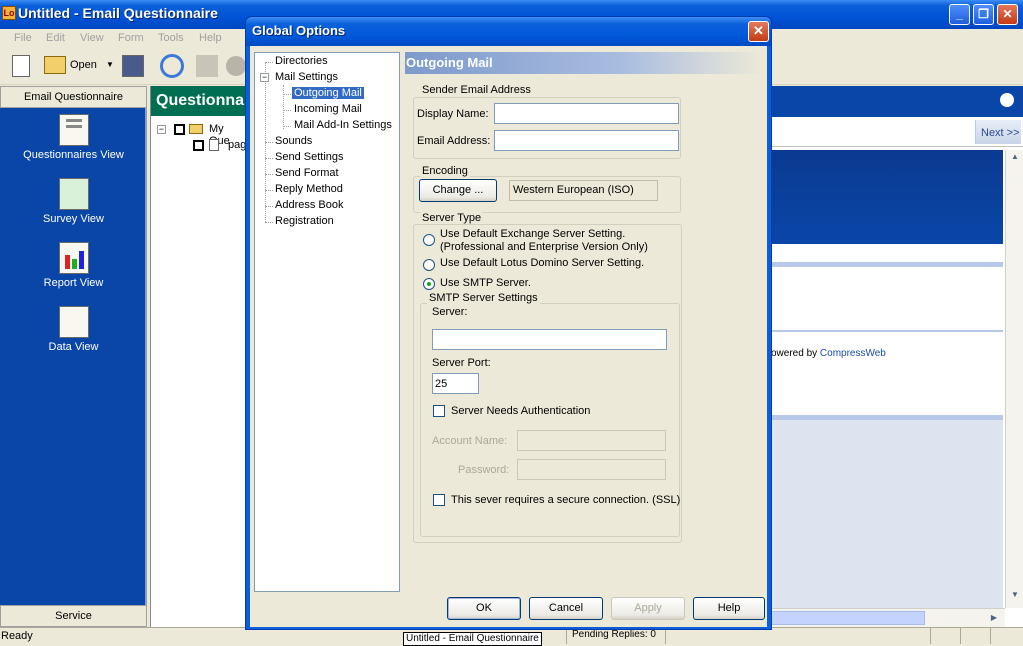 Image resolution: width=1023 pixels, height=646 pixels. What do you see at coordinates (998, 132) in the screenshot?
I see `next-button: Next >>` at bounding box center [998, 132].